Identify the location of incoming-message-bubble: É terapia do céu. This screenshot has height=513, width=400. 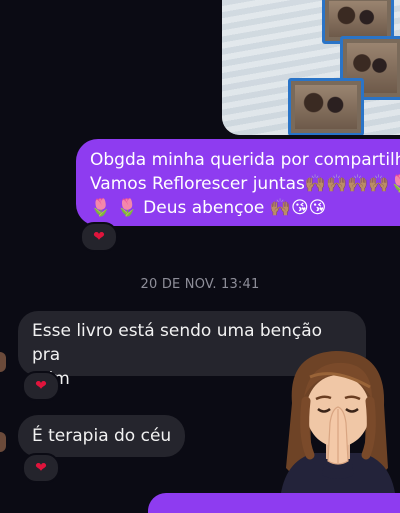
(102, 436).